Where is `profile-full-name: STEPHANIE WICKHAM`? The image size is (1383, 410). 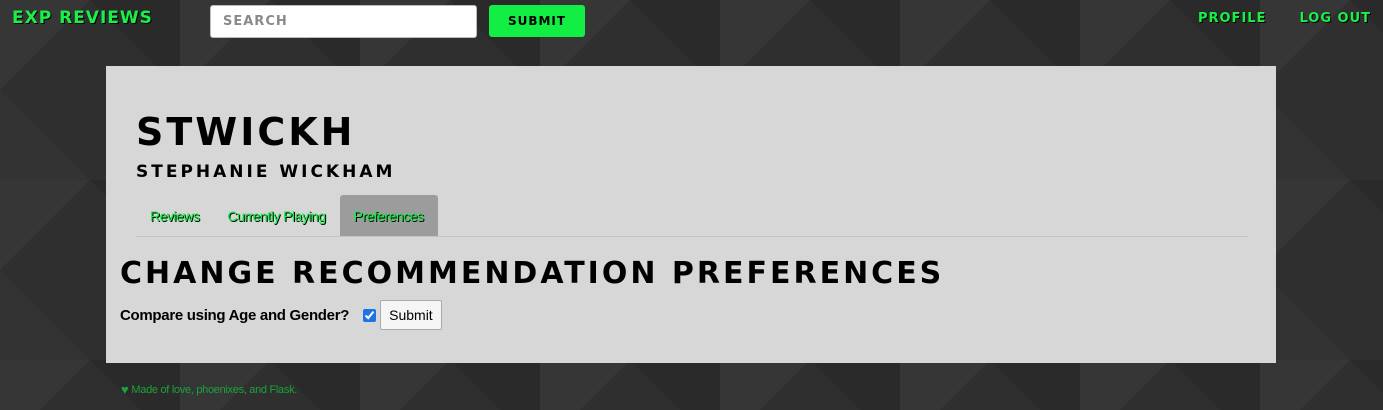 profile-full-name: STEPHANIE WICKHAM is located at coordinates (266, 172).